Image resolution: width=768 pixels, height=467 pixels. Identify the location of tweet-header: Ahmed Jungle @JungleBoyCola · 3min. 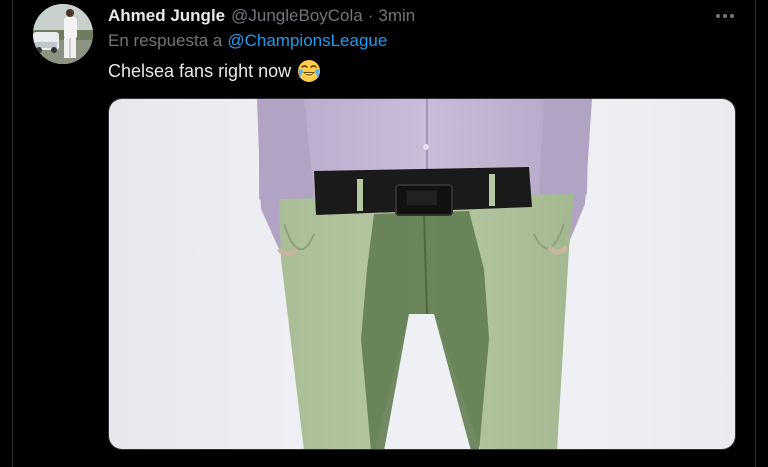
(261, 16).